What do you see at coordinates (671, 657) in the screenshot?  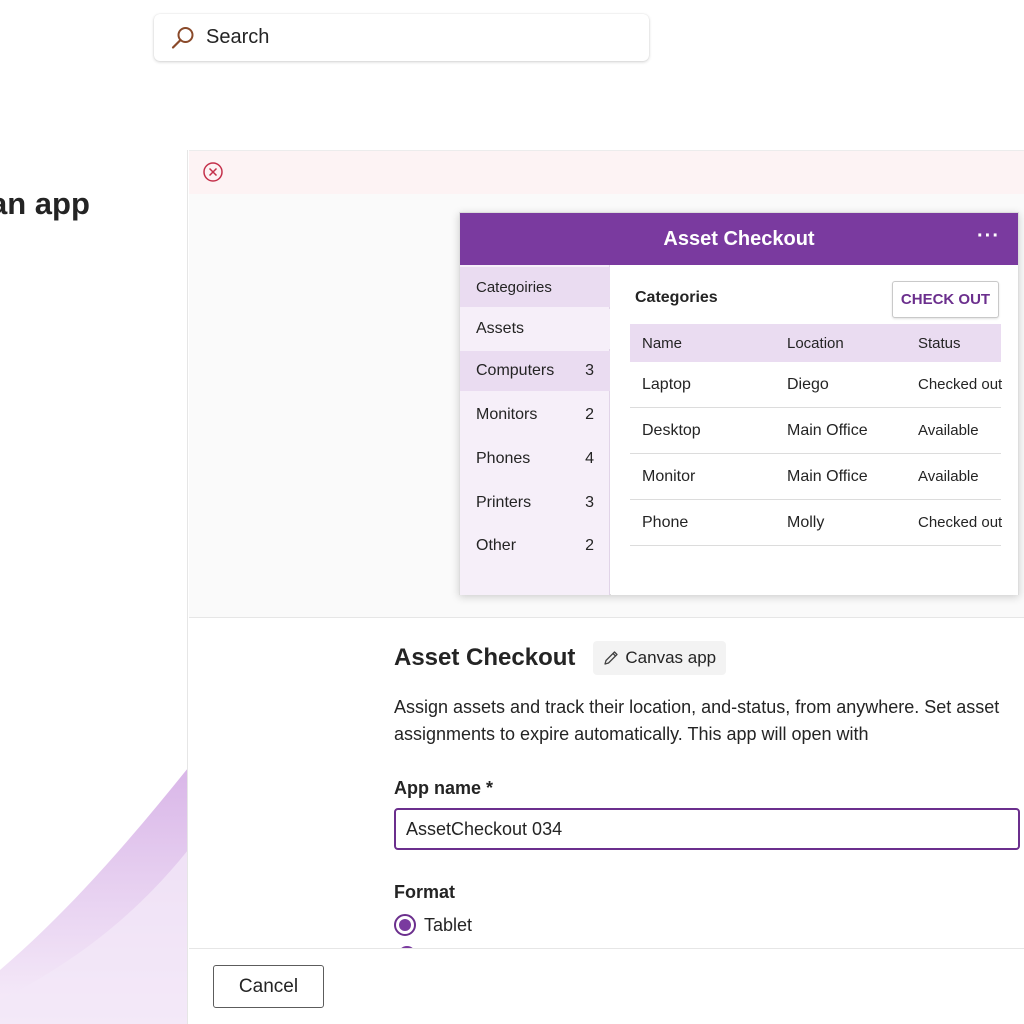 I see `badge-label: Canvas app` at bounding box center [671, 657].